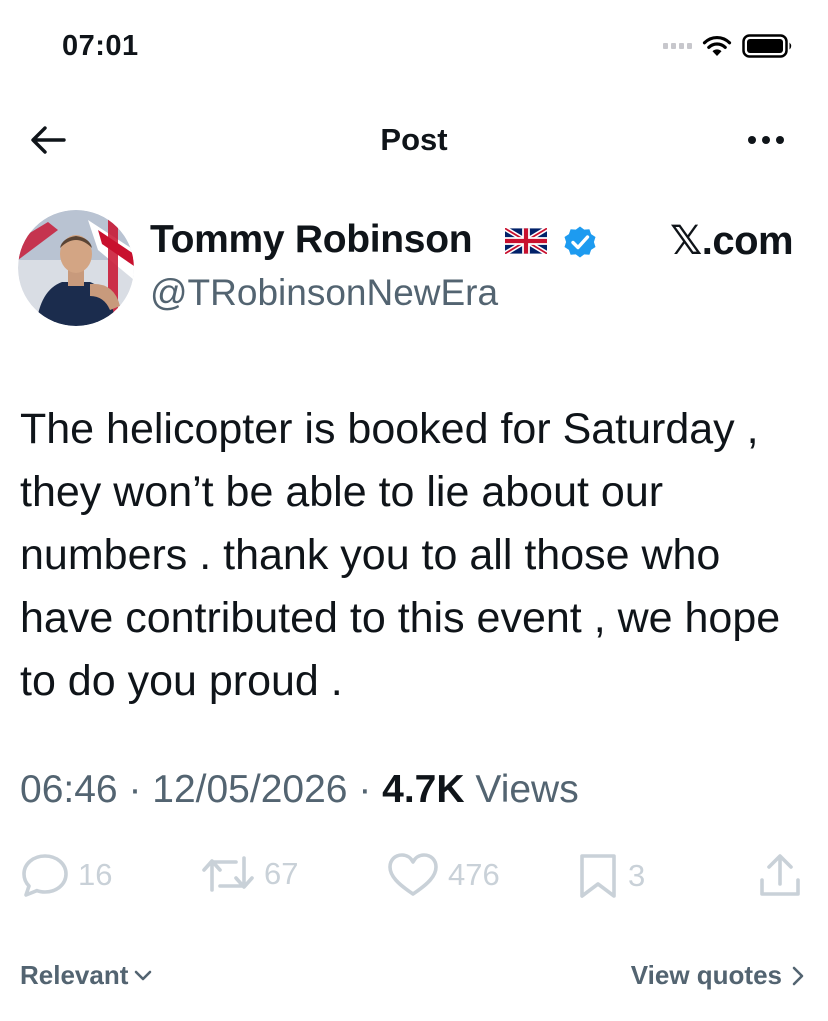 Image resolution: width=828 pixels, height=1021 pixels. Describe the element at coordinates (69, 789) in the screenshot. I see `post-time: 06:46` at that location.